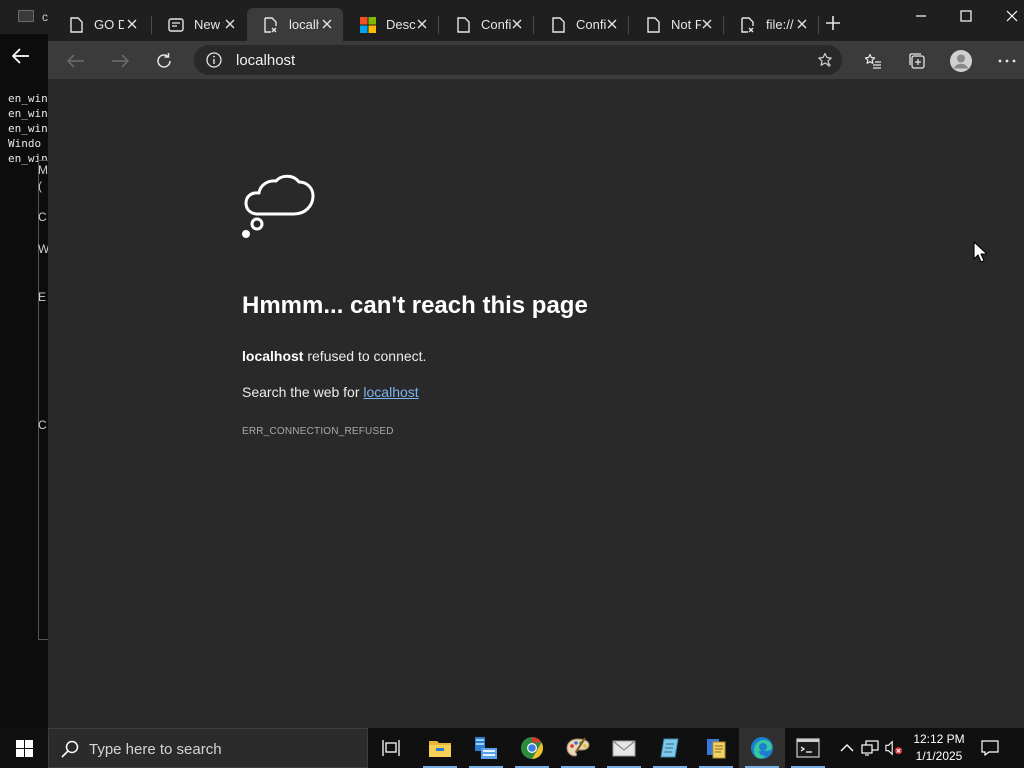 Image resolution: width=1024 pixels, height=768 pixels. What do you see at coordinates (980, 252) in the screenshot?
I see `mouse-cursor-icon` at bounding box center [980, 252].